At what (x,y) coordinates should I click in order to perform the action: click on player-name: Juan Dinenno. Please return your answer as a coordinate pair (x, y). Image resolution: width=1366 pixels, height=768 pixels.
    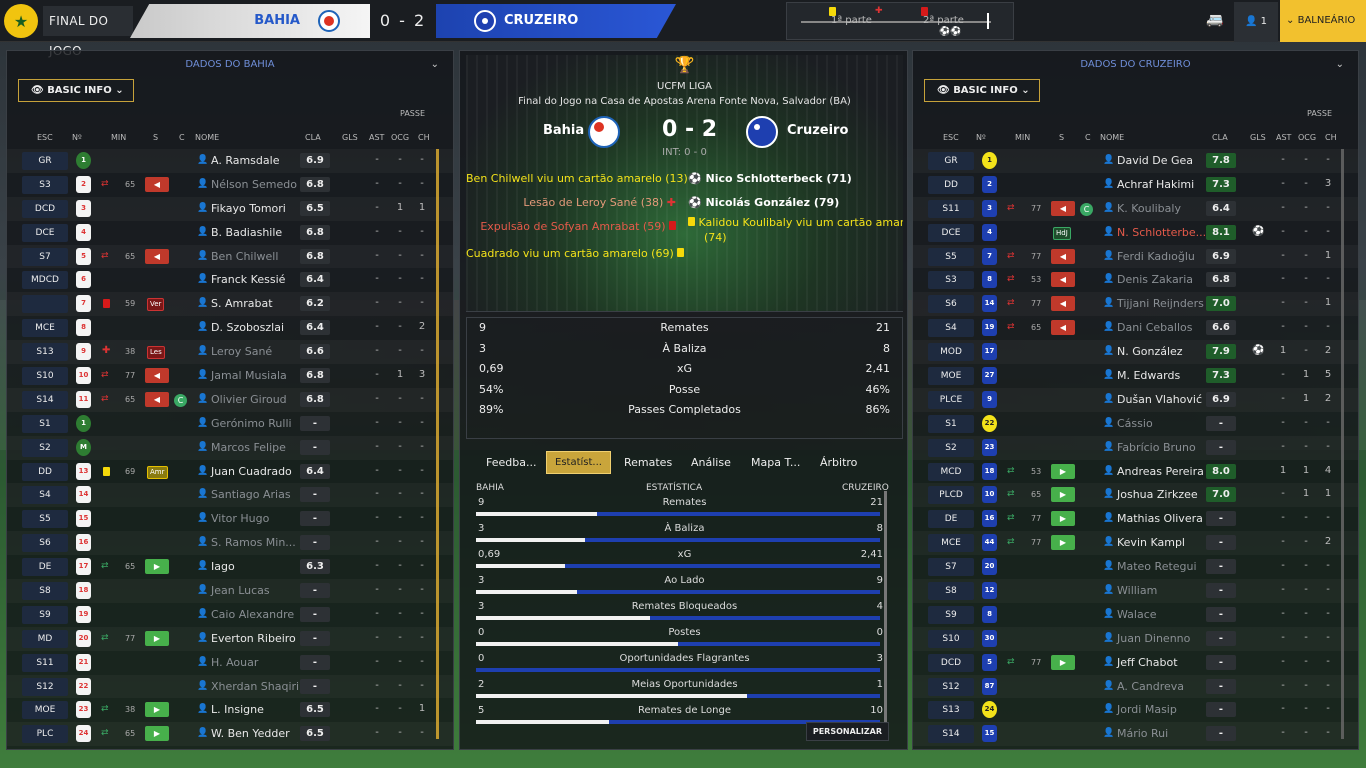
    Looking at the image, I should click on (1153, 638).